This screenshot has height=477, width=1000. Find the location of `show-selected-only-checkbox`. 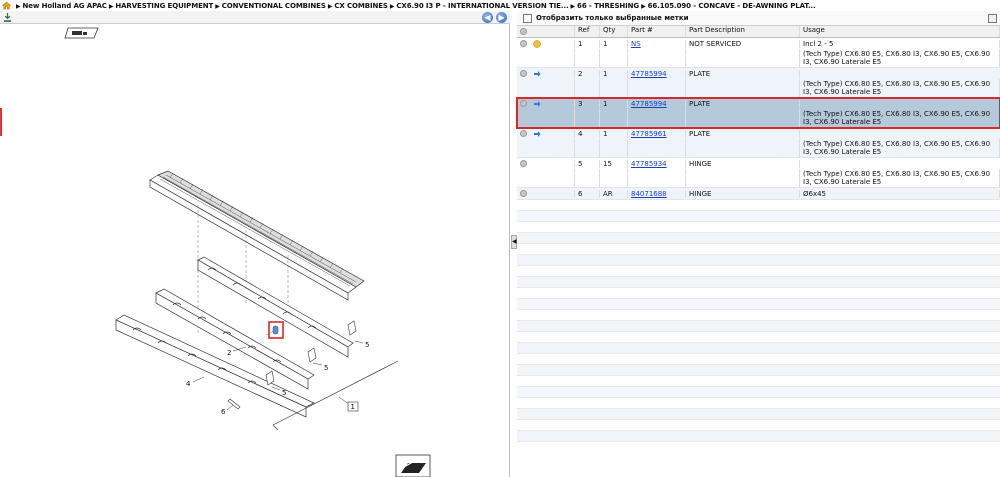

show-selected-only-checkbox is located at coordinates (527, 18).